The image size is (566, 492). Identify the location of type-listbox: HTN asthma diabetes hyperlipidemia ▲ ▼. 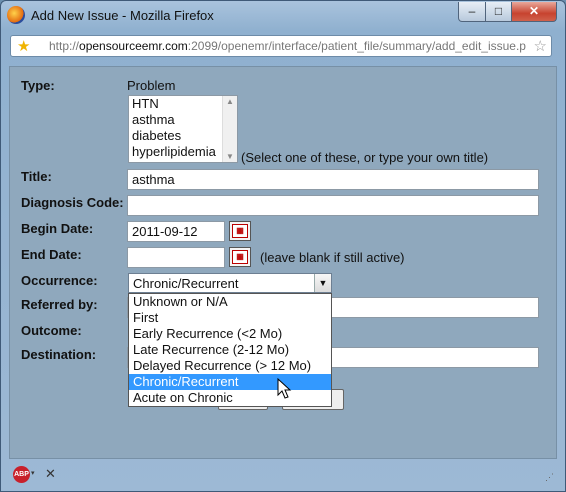
(183, 129).